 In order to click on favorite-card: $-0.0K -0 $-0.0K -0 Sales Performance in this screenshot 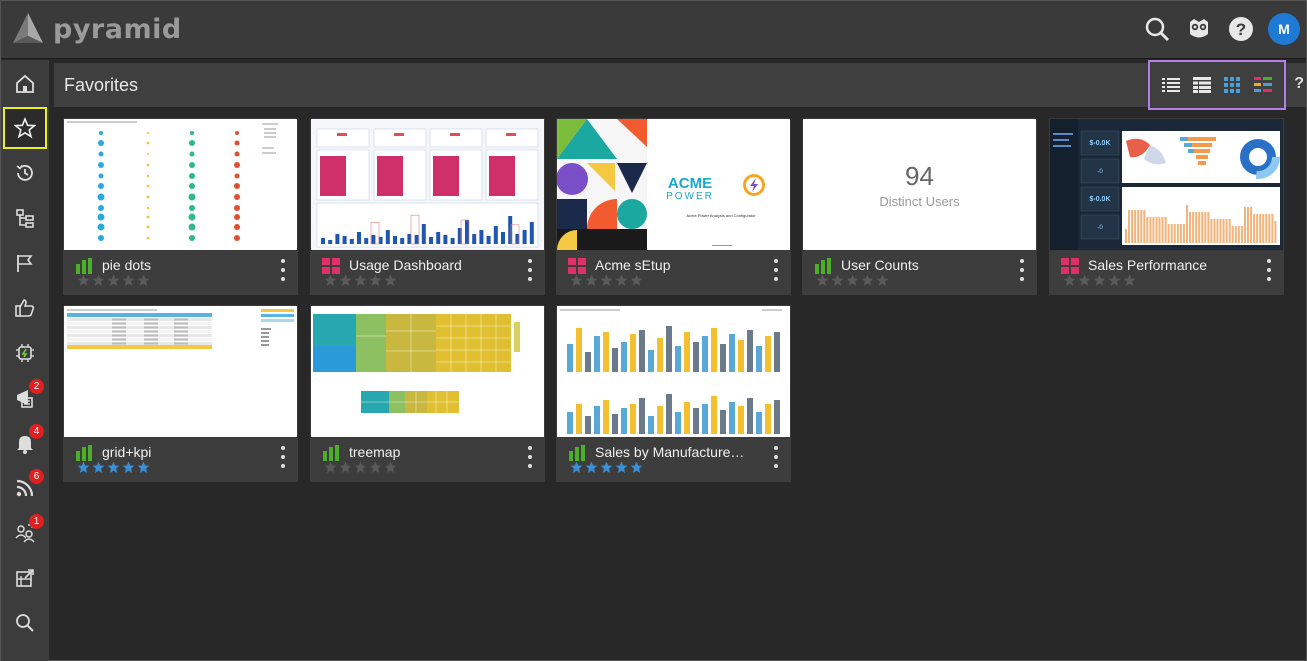, I will do `click(1166, 206)`.